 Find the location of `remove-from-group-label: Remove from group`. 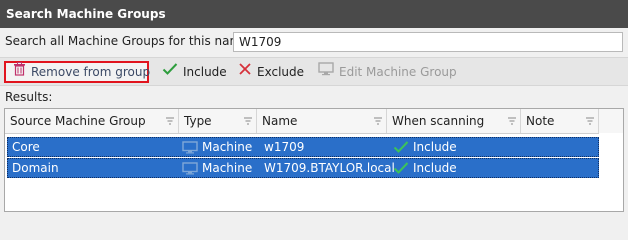

remove-from-group-label: Remove from group is located at coordinates (91, 72).